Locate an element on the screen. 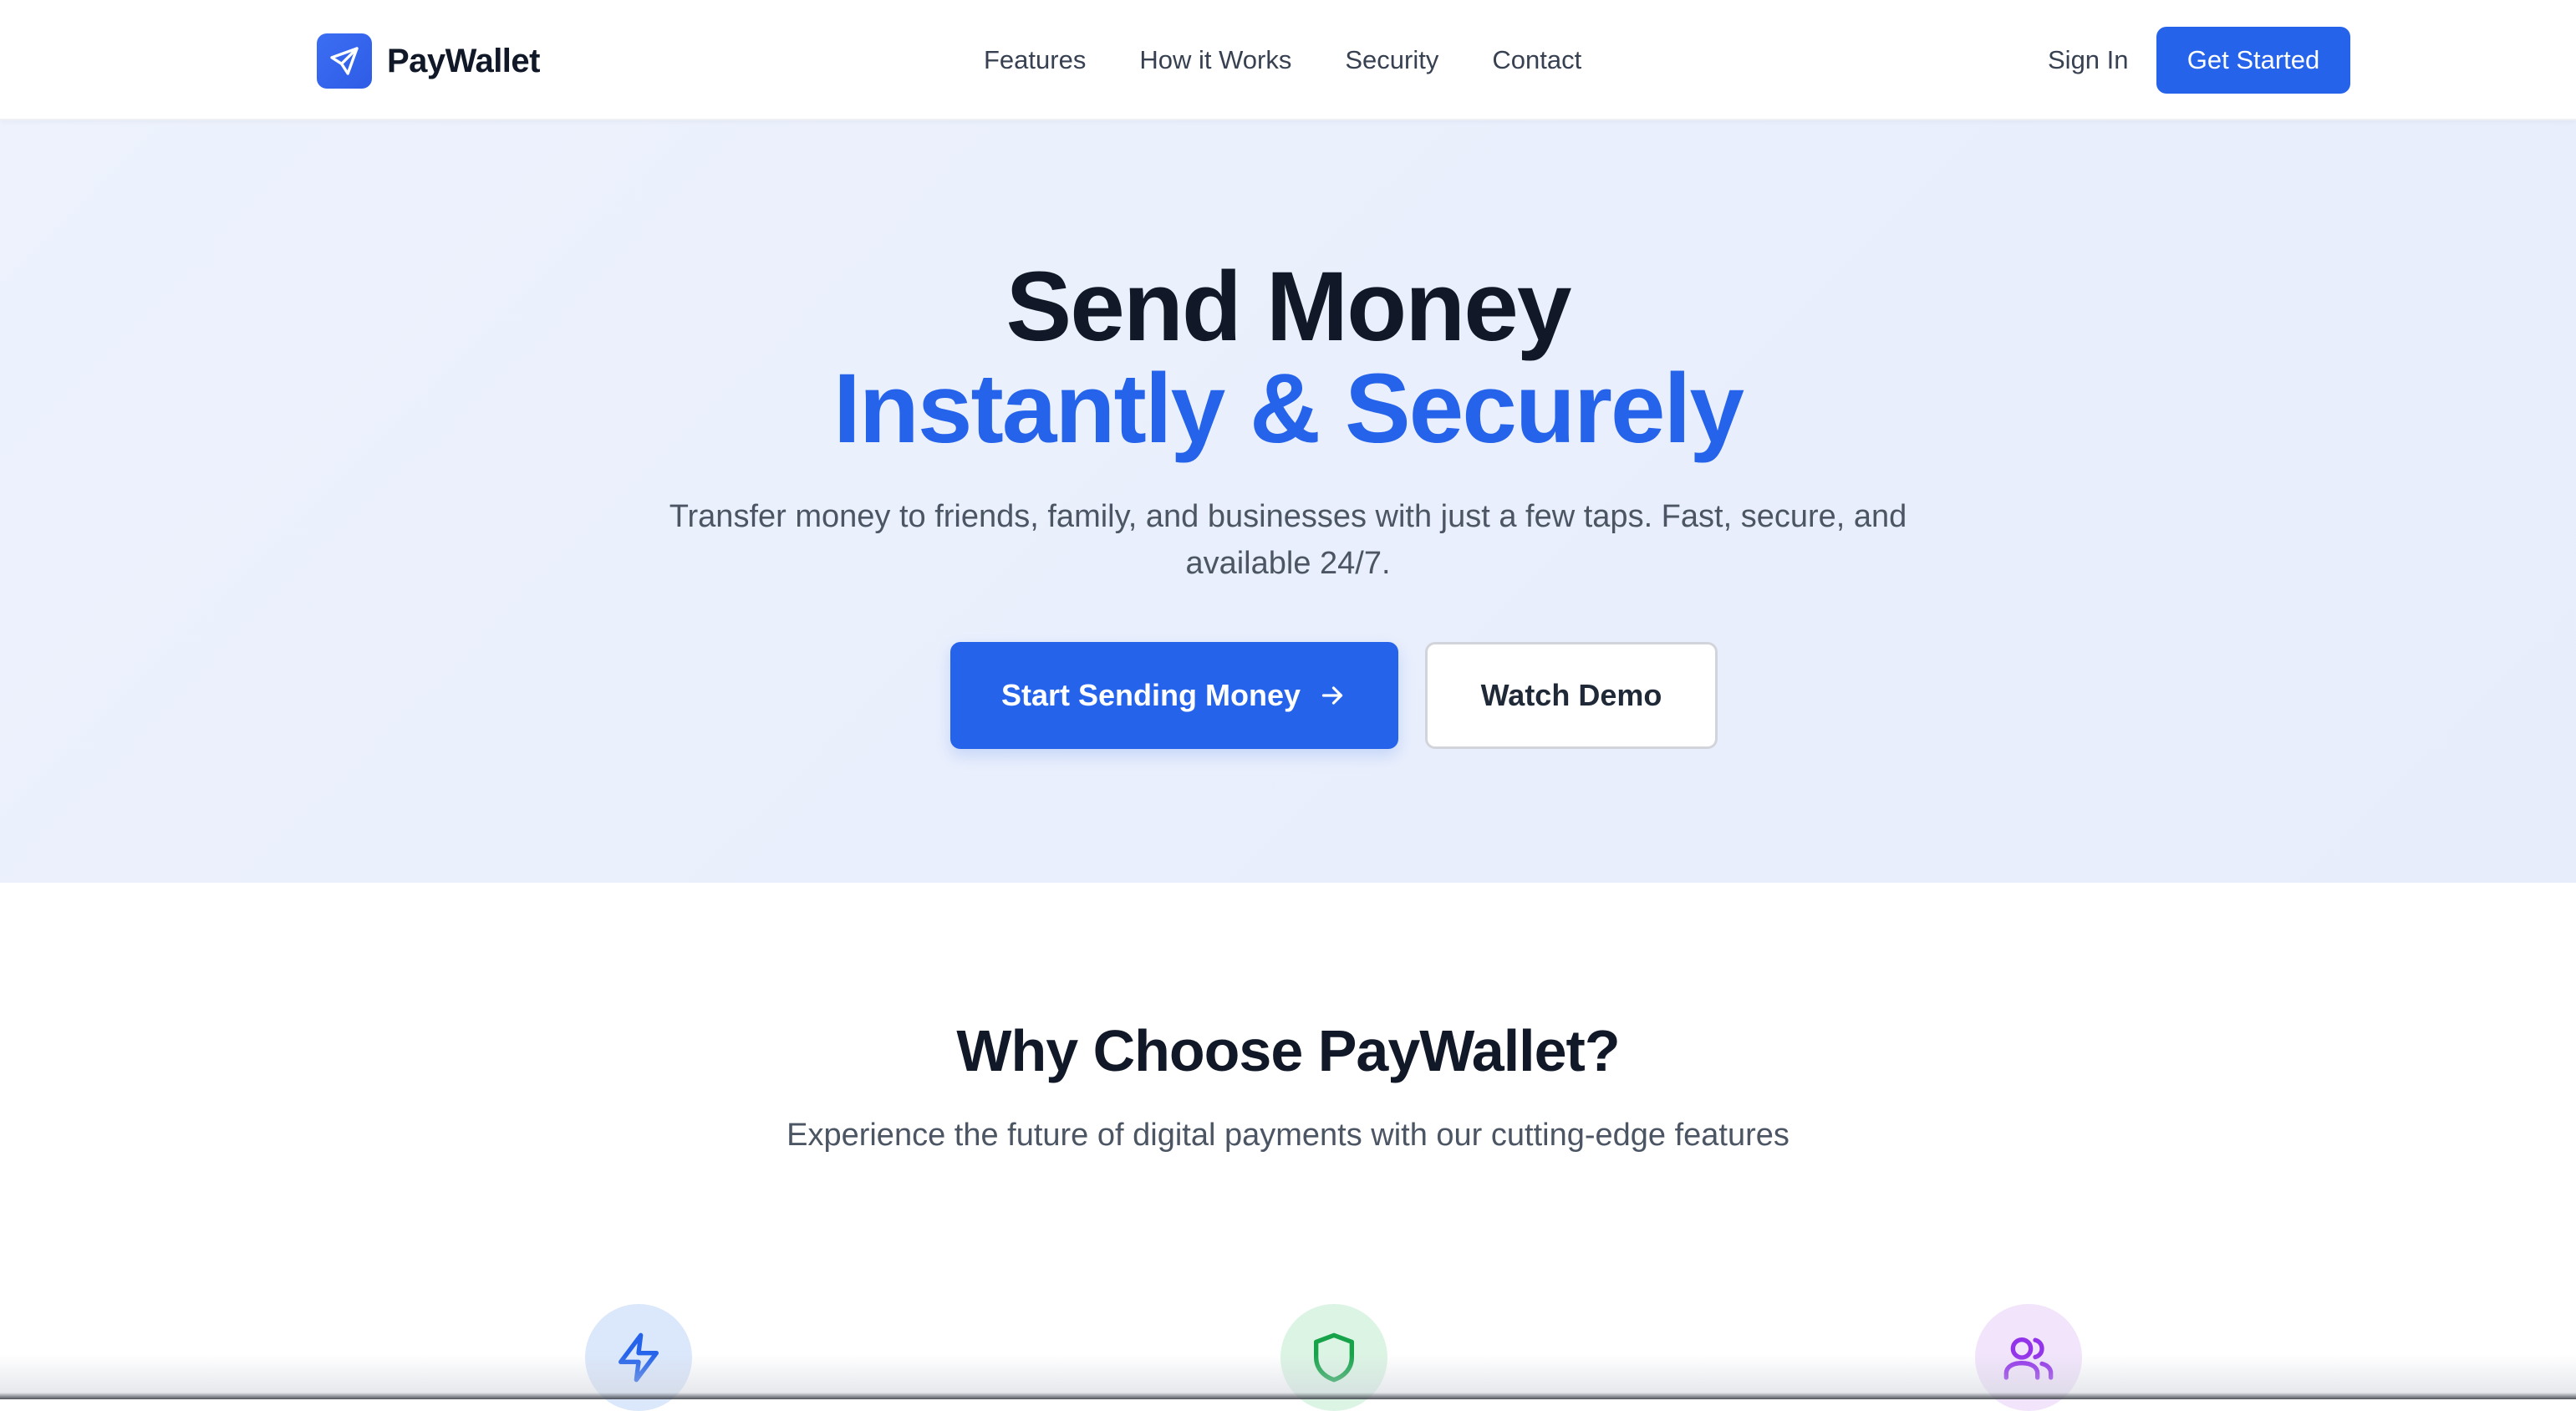 The width and height of the screenshot is (2576, 1411). users-icon is located at coordinates (2028, 1357).